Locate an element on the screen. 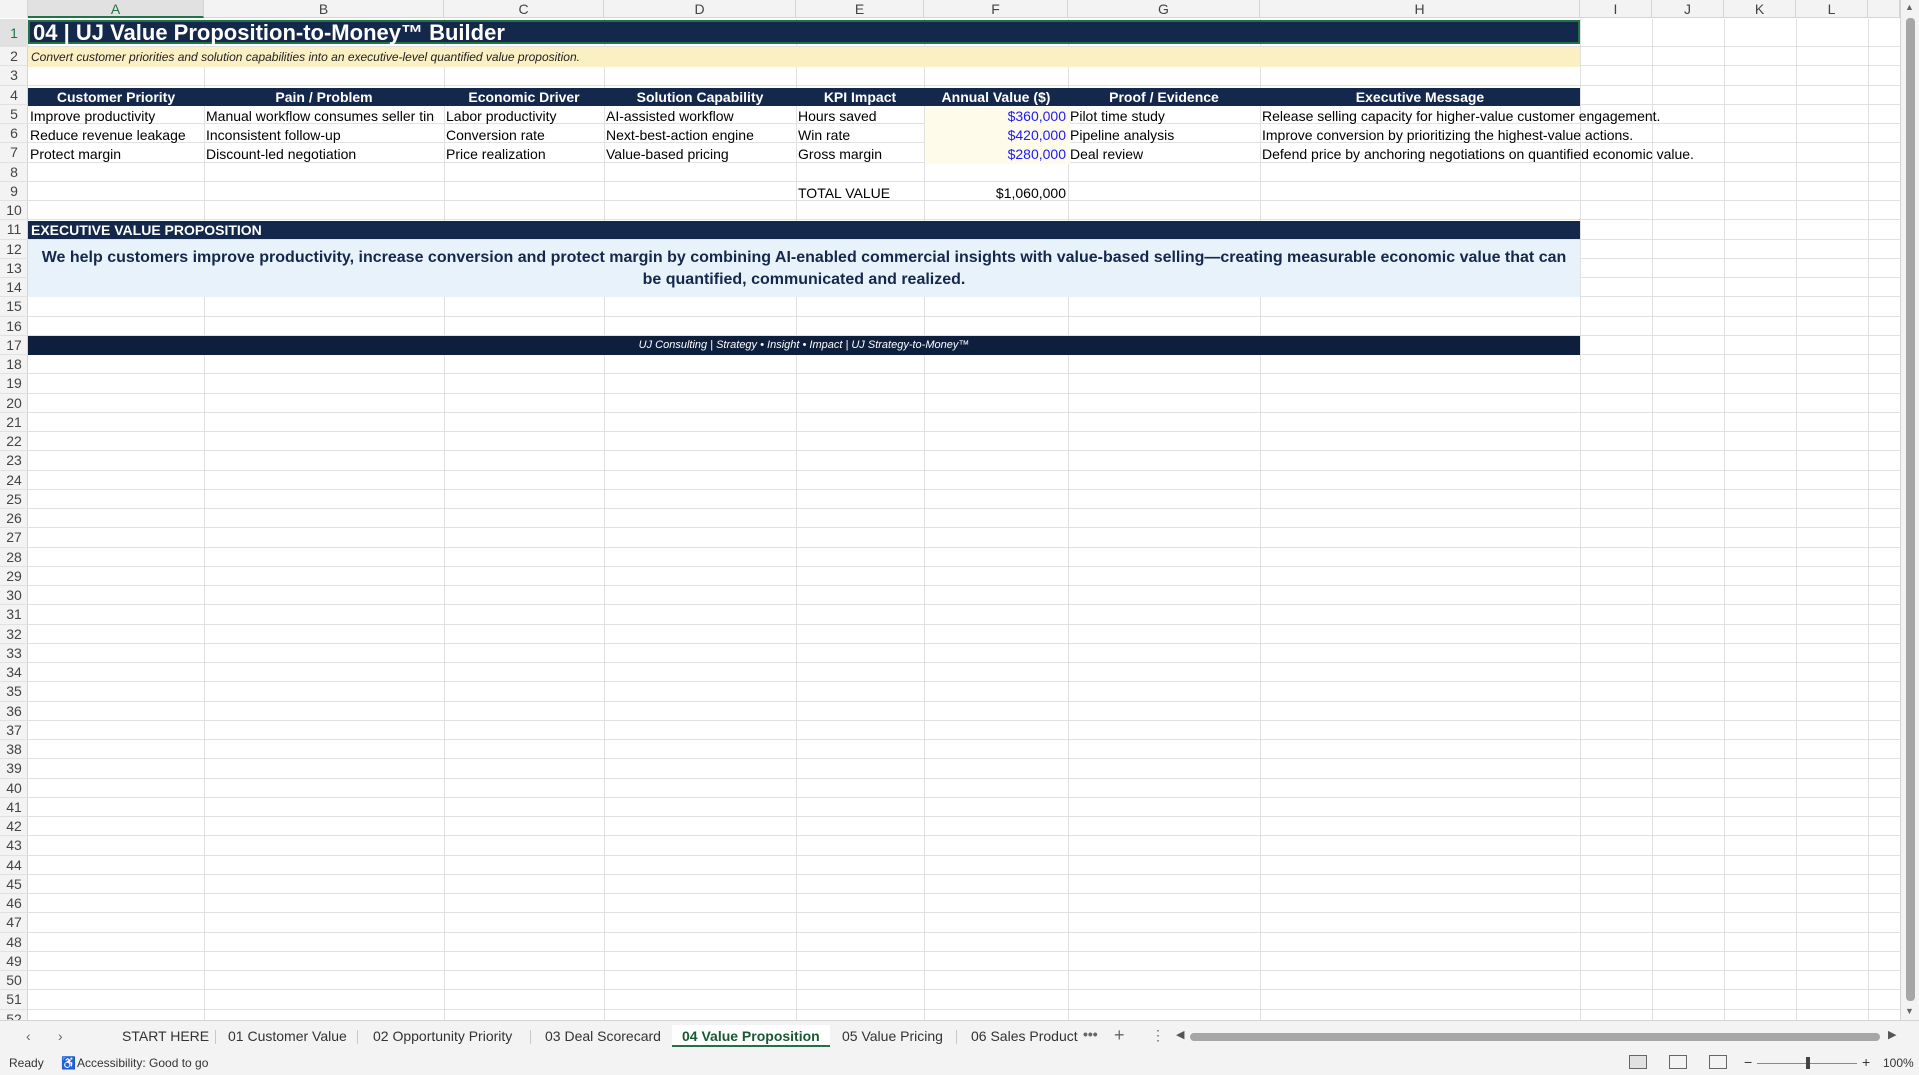 Image resolution: width=1919 pixels, height=1075 pixels. vertical-scroll-thumb is located at coordinates (1910, 509).